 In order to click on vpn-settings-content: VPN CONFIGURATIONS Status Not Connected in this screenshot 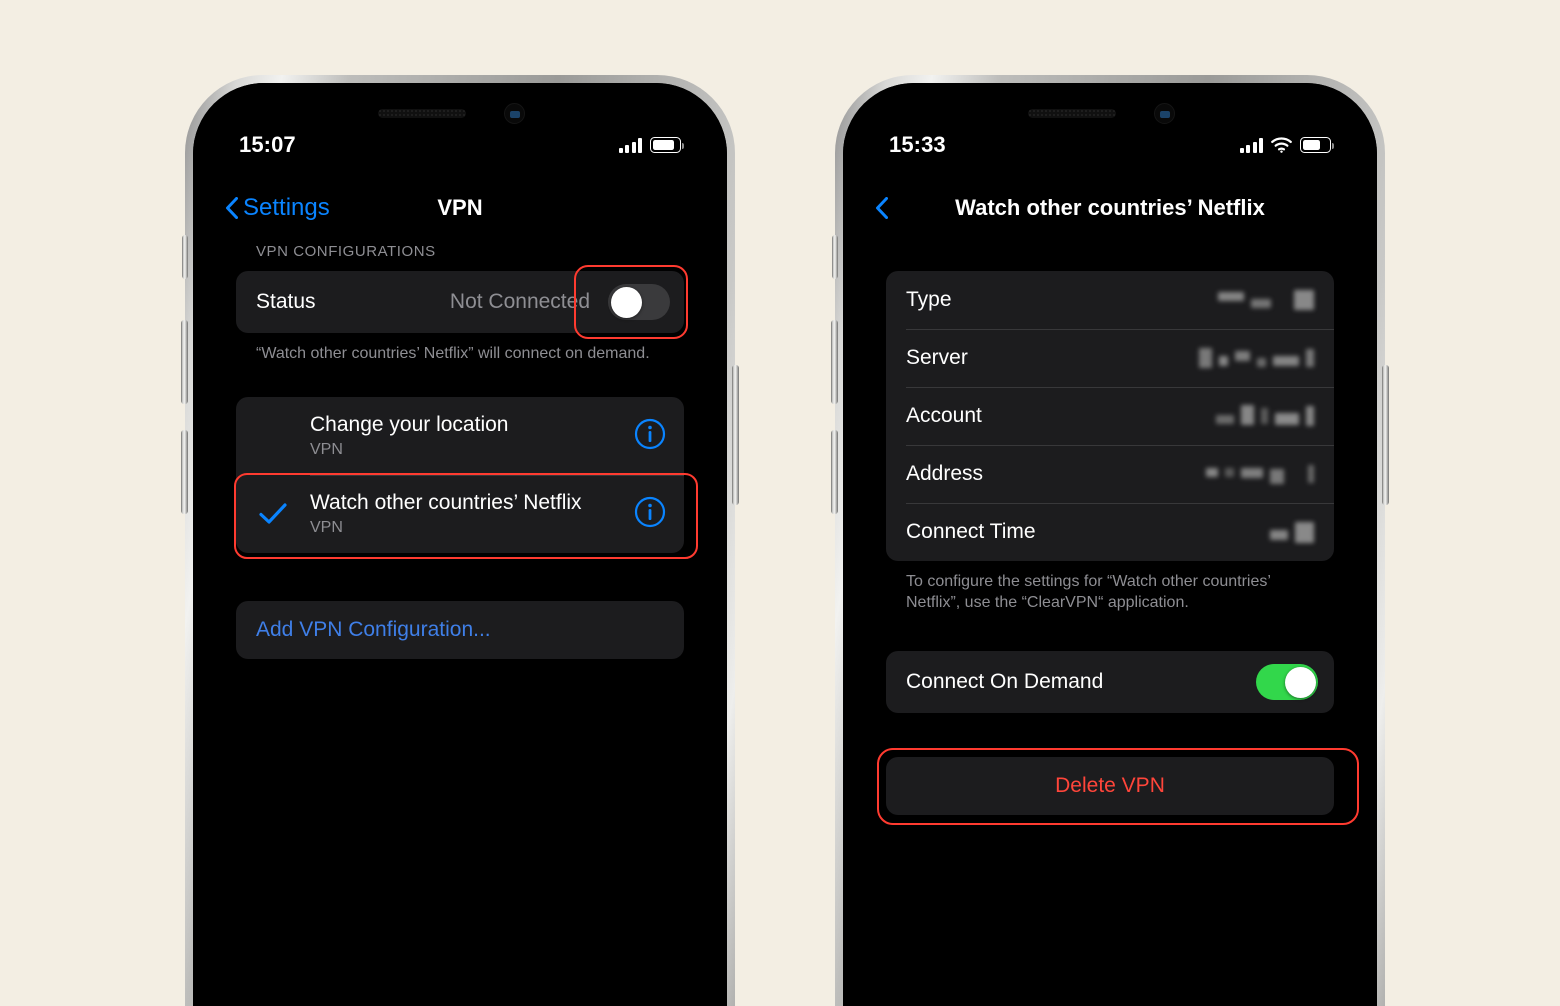, I will do `click(466, 451)`.